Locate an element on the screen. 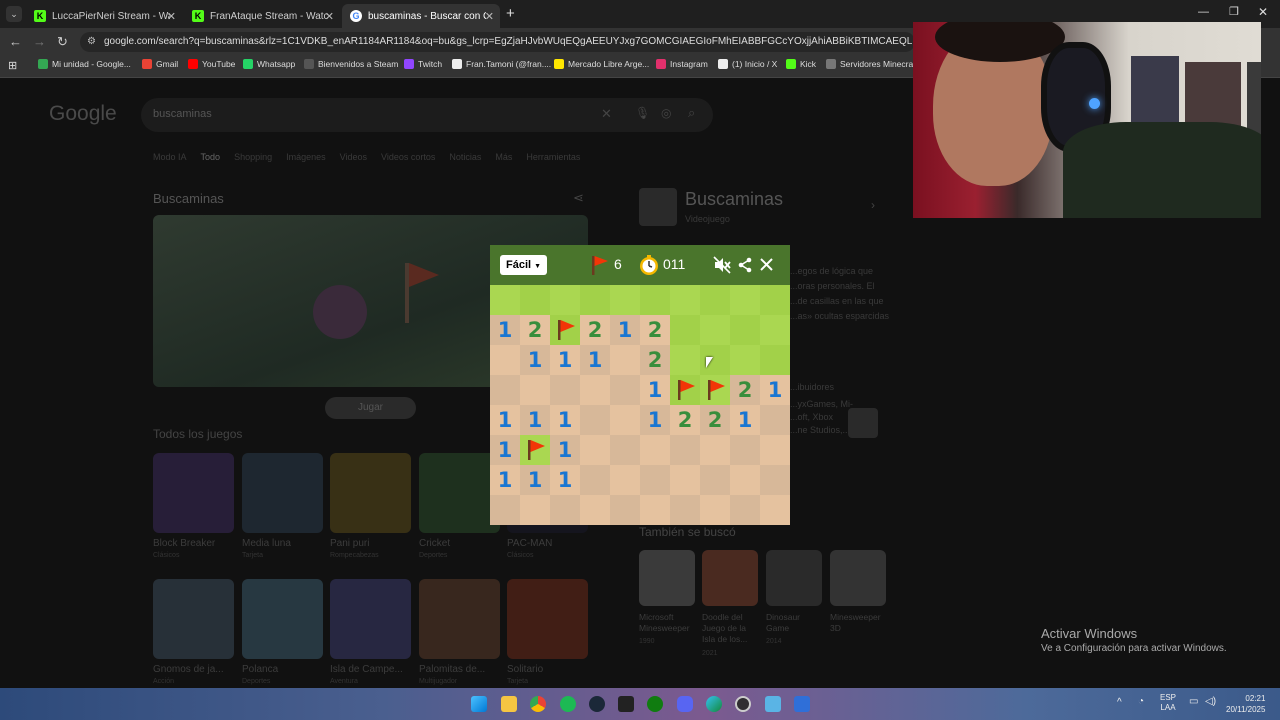 The image size is (1280, 720). nav-imagenes: Imágenes is located at coordinates (306, 157).